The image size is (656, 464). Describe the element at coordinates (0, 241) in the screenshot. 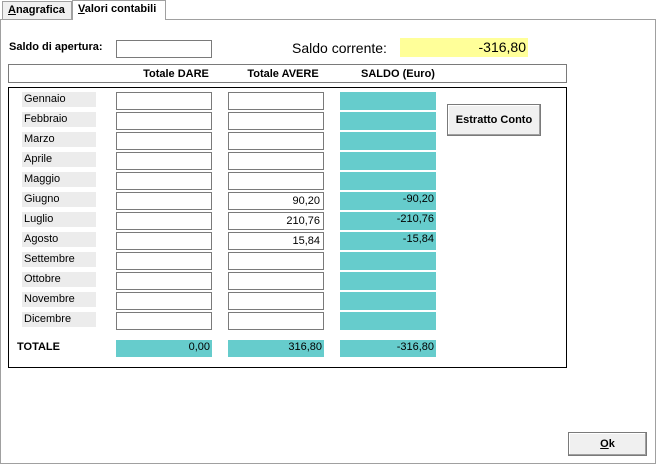

I see `panel-border-left` at that location.